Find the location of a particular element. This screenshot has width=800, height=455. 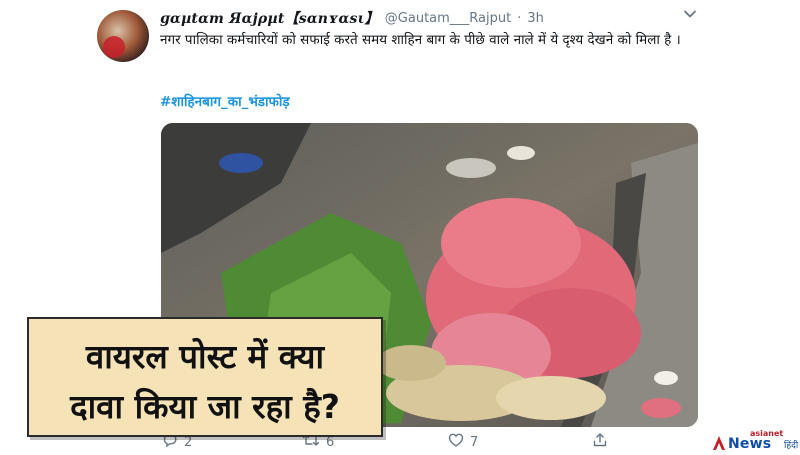

headline-line-1: वायरल पोस्ट में क्या is located at coordinates (205, 356).